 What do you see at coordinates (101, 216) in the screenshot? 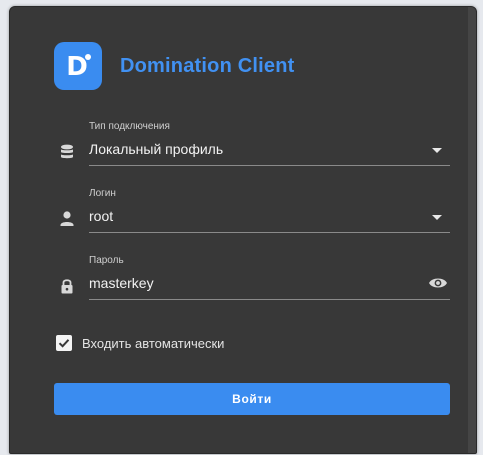
I see `login-value: root` at bounding box center [101, 216].